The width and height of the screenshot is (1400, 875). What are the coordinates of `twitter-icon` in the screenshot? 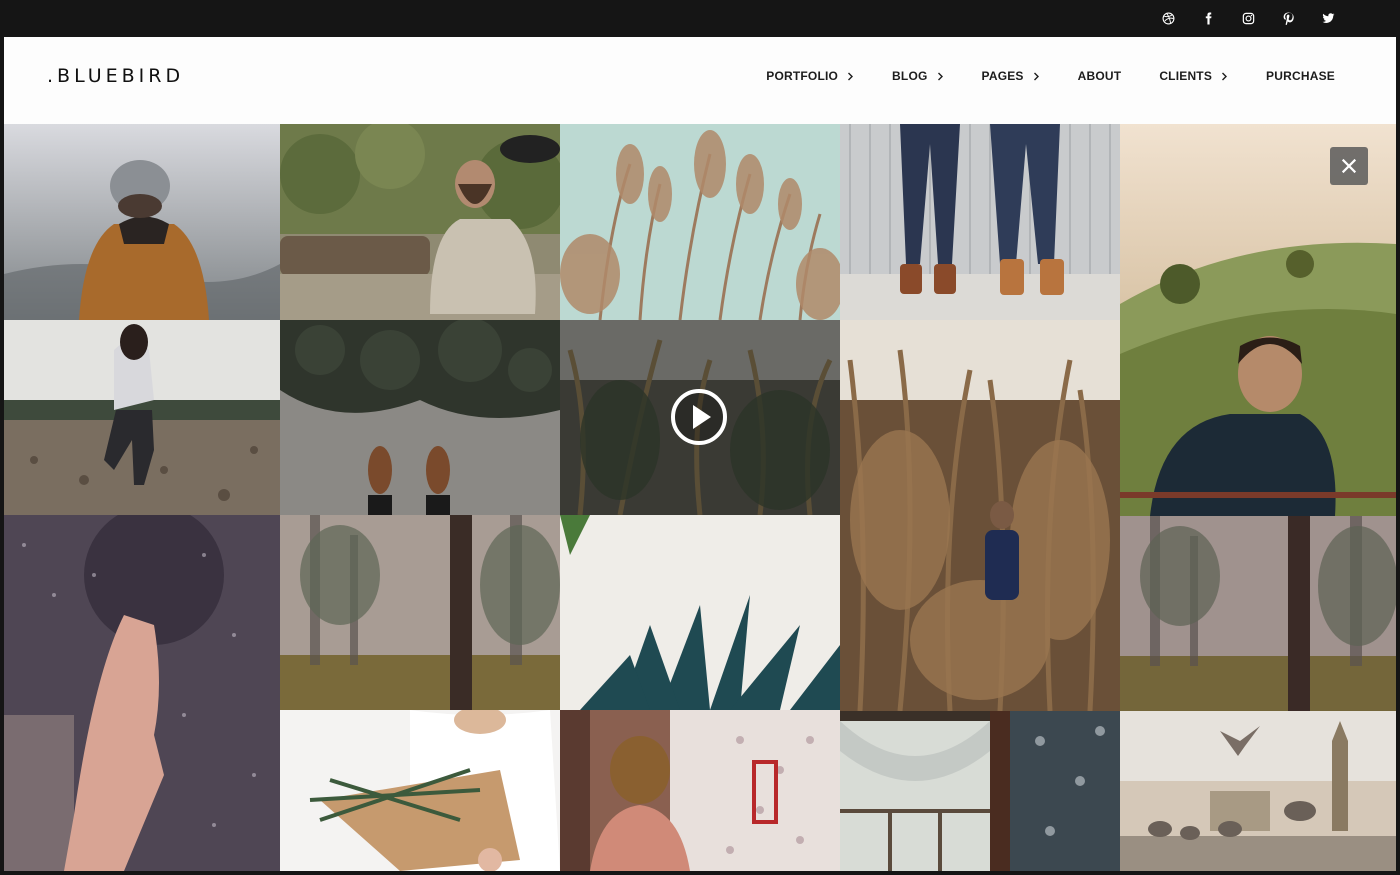 It's located at (1328, 18).